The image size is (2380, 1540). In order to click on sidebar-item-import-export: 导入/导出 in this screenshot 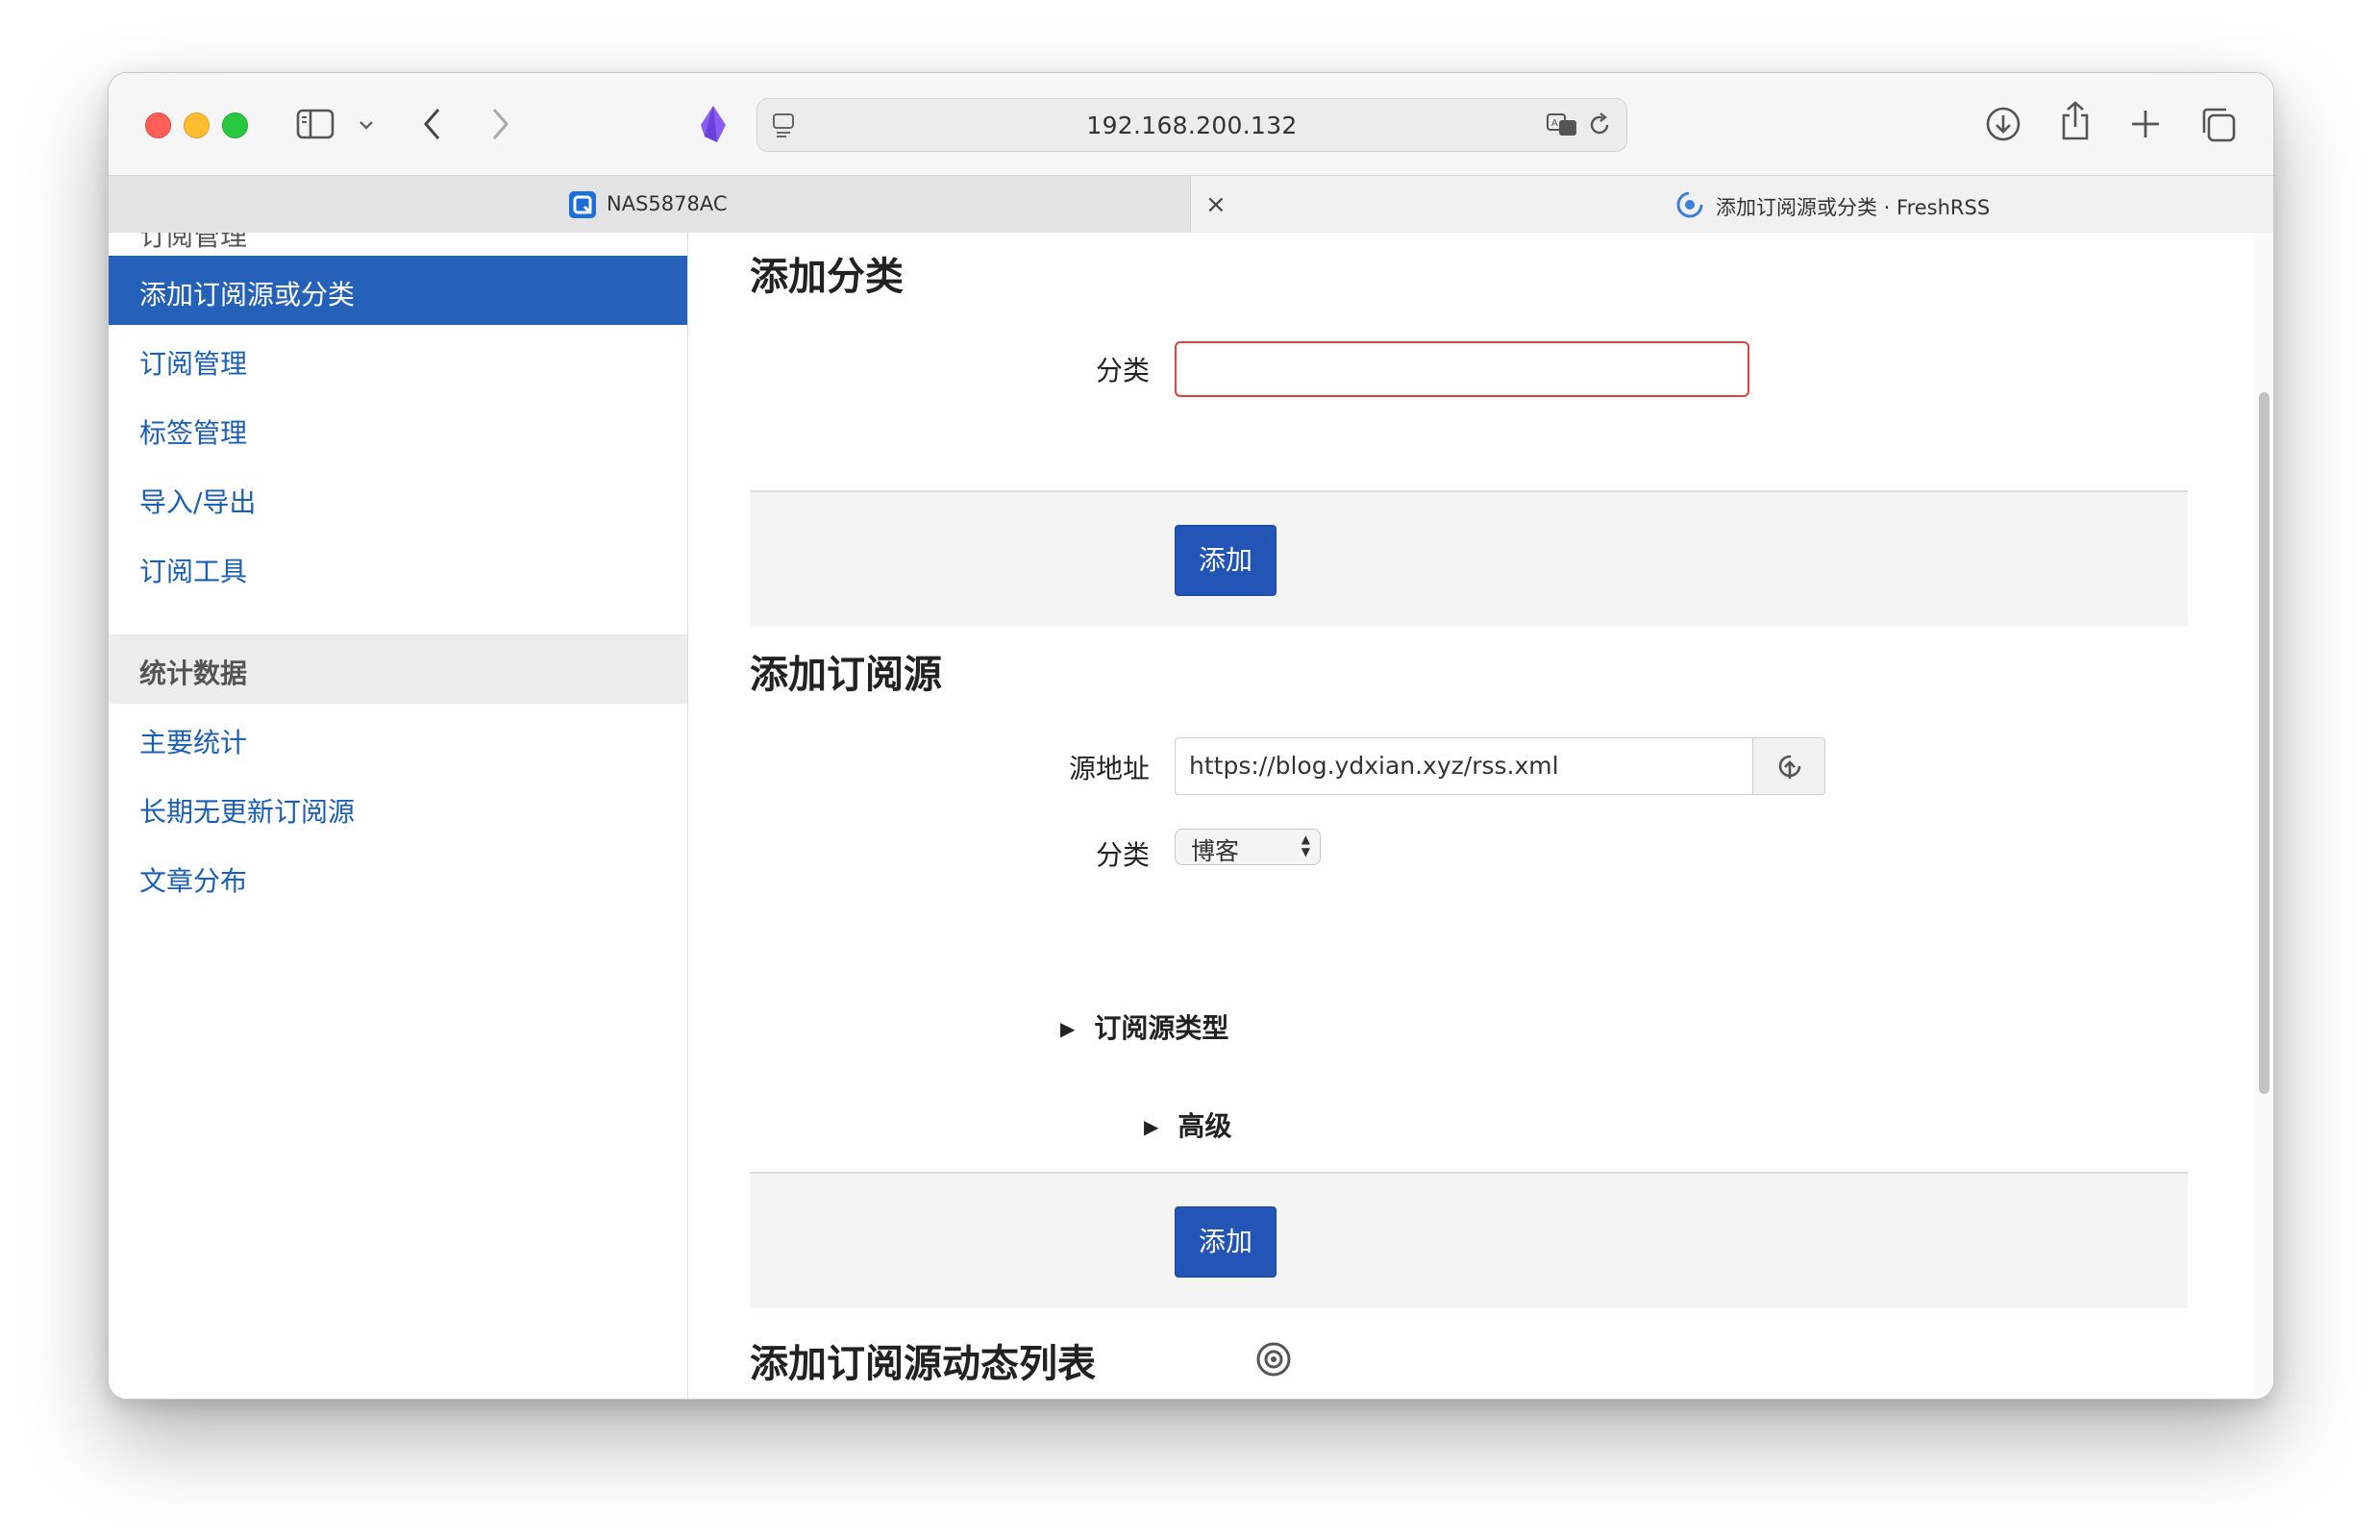, I will do `click(398, 498)`.